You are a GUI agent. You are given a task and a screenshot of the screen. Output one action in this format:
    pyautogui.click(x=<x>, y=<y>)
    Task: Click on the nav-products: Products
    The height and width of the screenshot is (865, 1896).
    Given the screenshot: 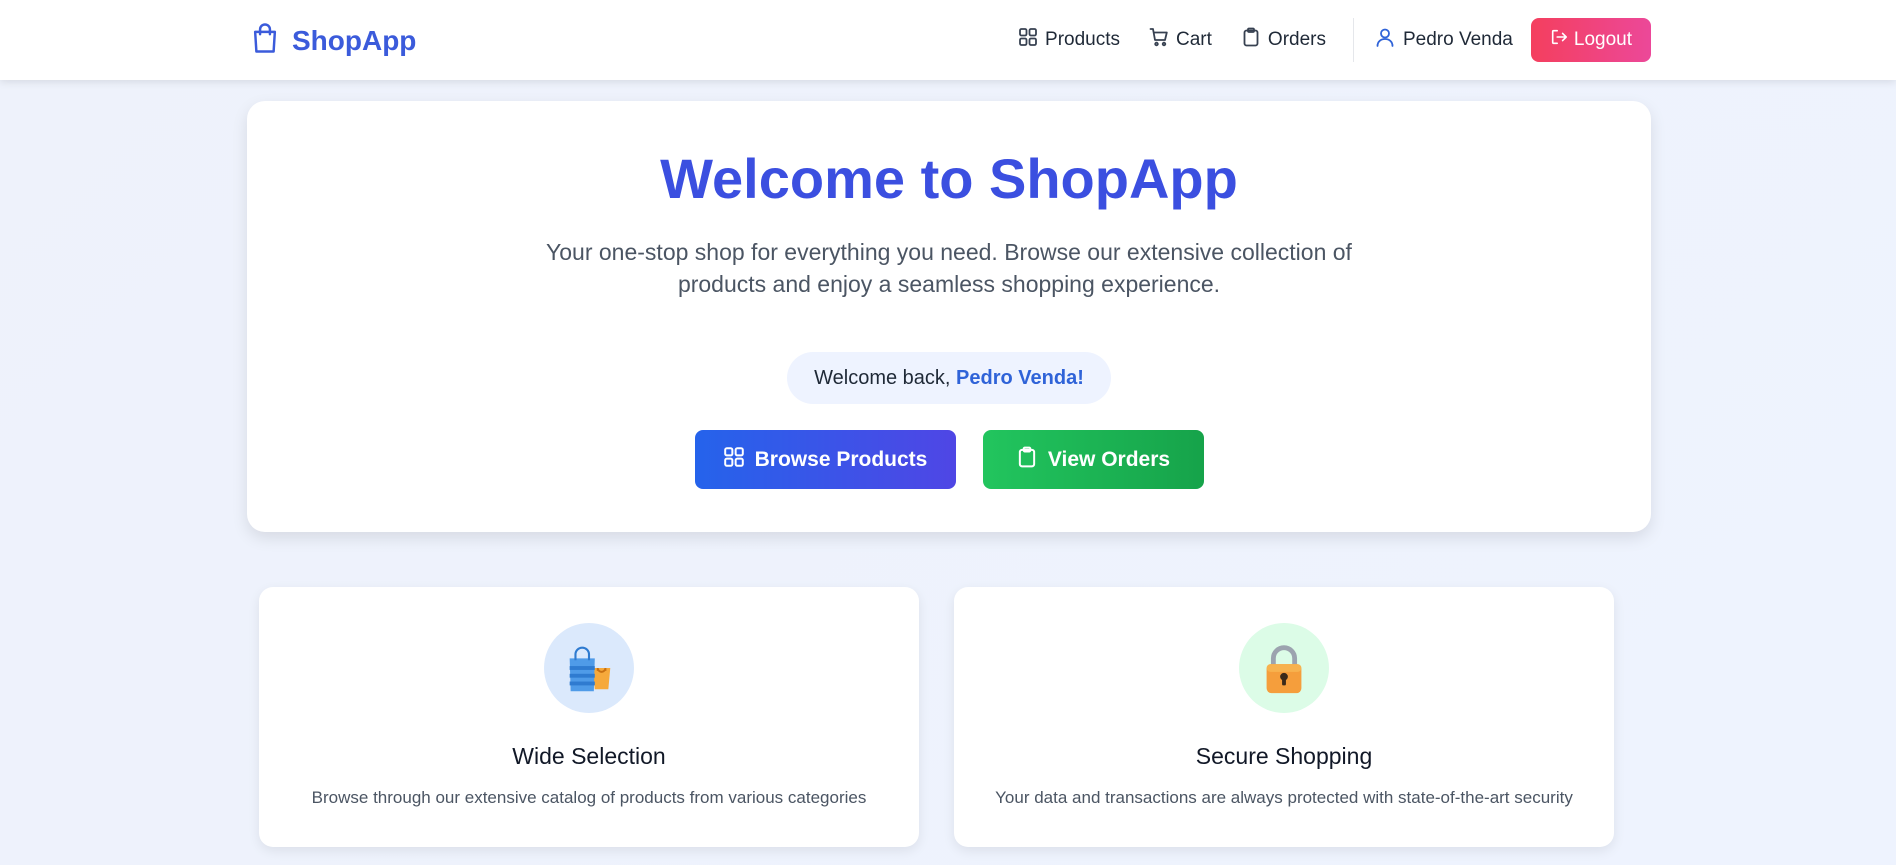 What is the action you would take?
    pyautogui.click(x=1069, y=40)
    